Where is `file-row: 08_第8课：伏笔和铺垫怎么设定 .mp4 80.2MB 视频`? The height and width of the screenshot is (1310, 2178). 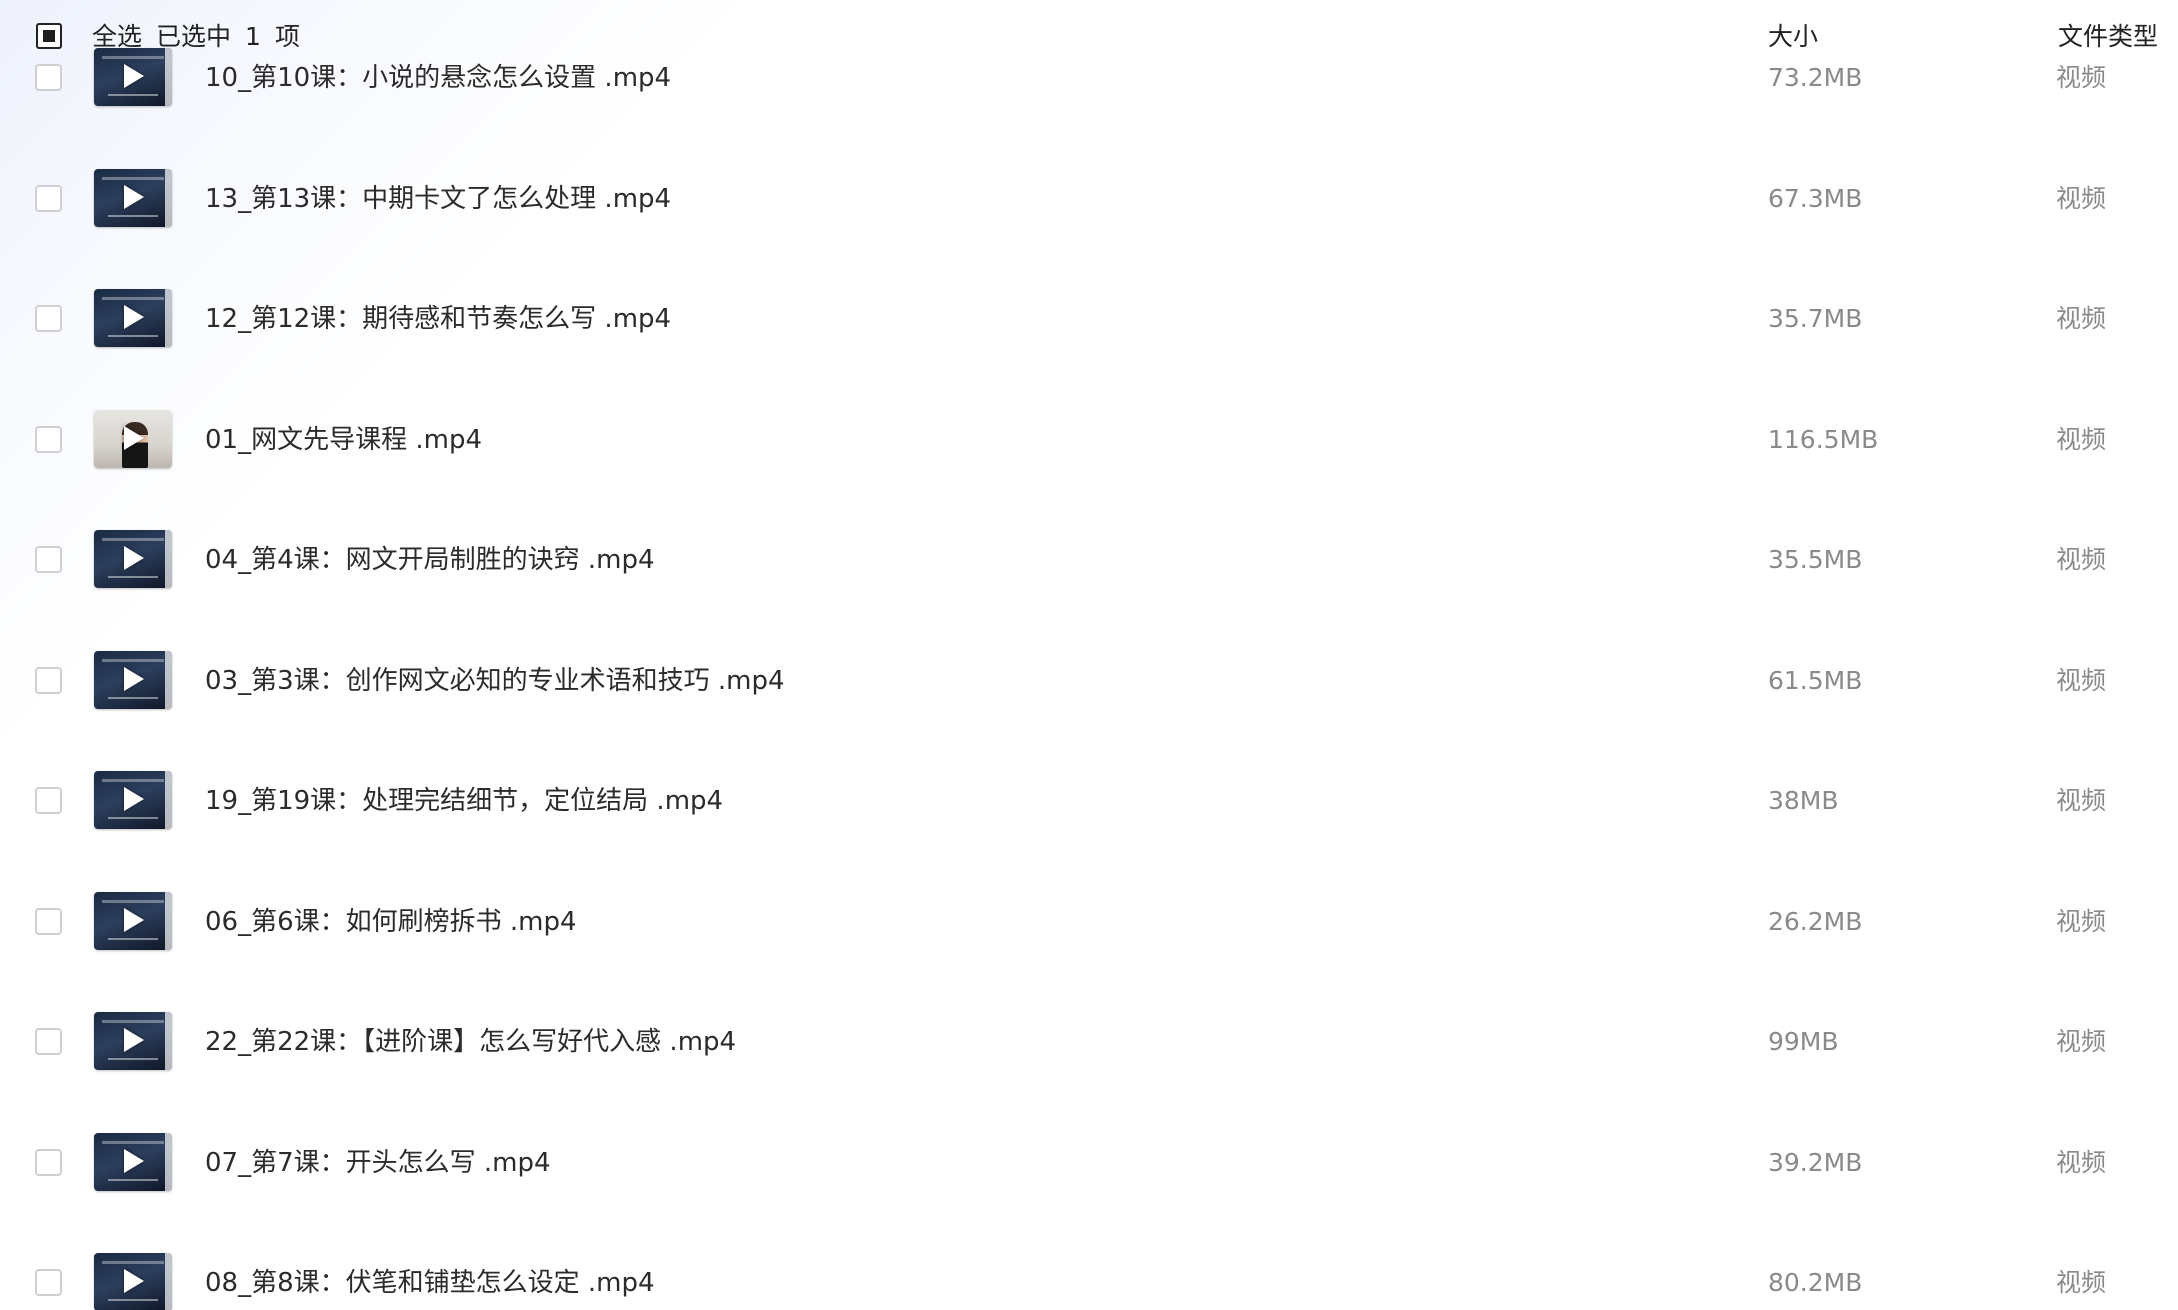 file-row: 08_第8课：伏笔和铺垫怎么设定 .mp4 80.2MB 视频 is located at coordinates (1089, 1267).